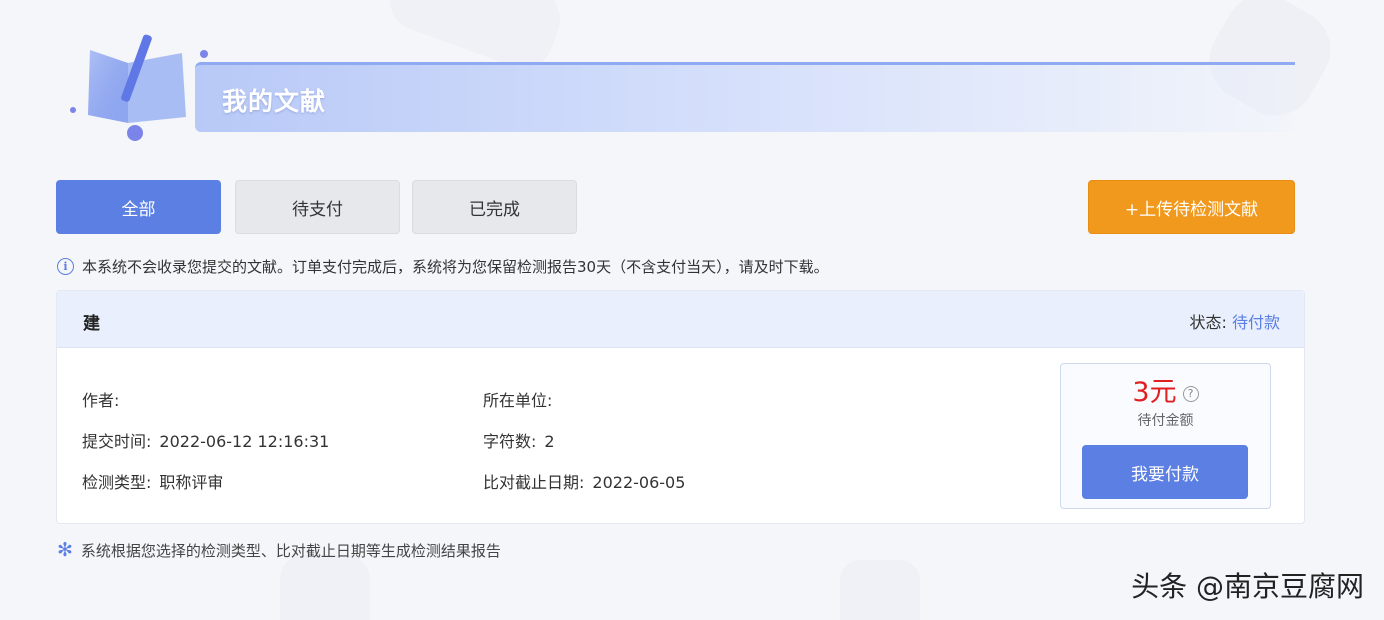 This screenshot has width=1384, height=620. What do you see at coordinates (745, 97) in the screenshot?
I see `header-banner` at bounding box center [745, 97].